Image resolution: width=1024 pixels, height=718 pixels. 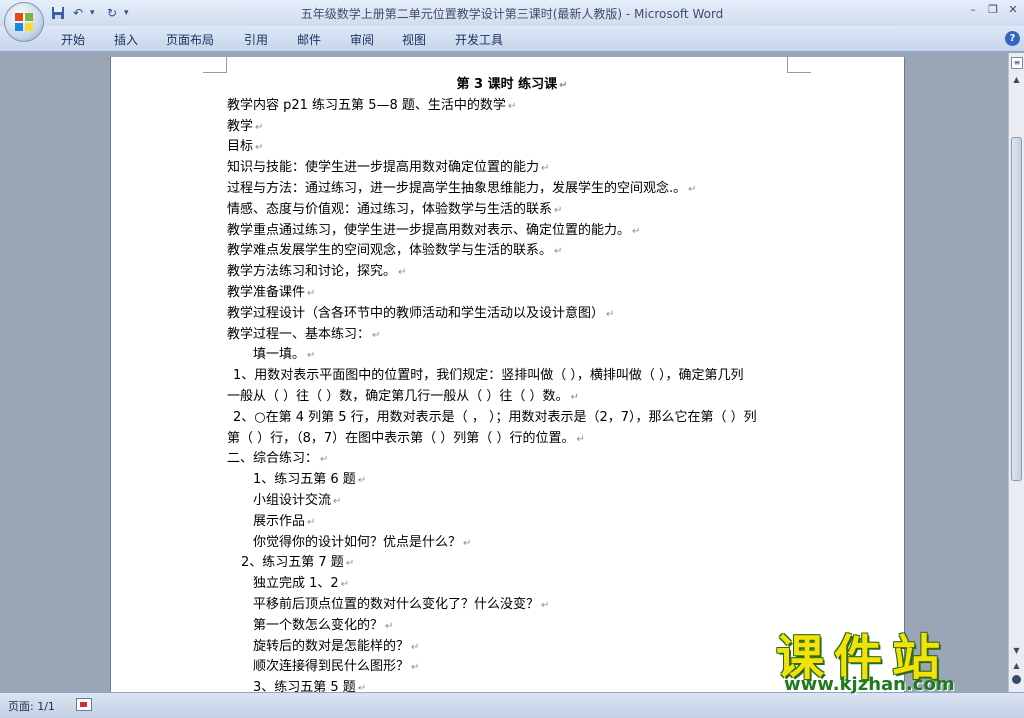 What do you see at coordinates (278, 459) in the screenshot?
I see `document-line: 二、综合练习： ↵` at bounding box center [278, 459].